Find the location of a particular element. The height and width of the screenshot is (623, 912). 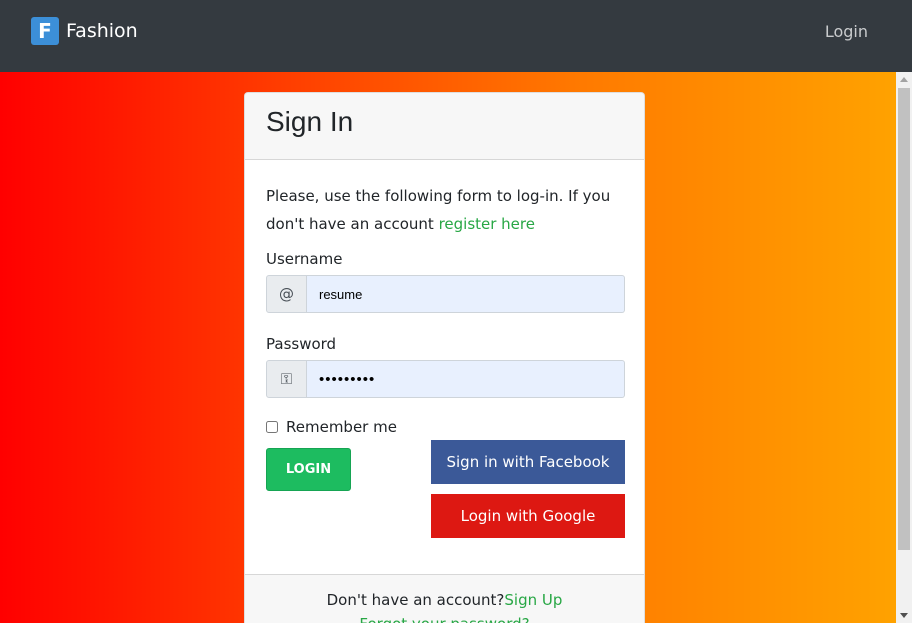

card-header: Sign In is located at coordinates (444, 126).